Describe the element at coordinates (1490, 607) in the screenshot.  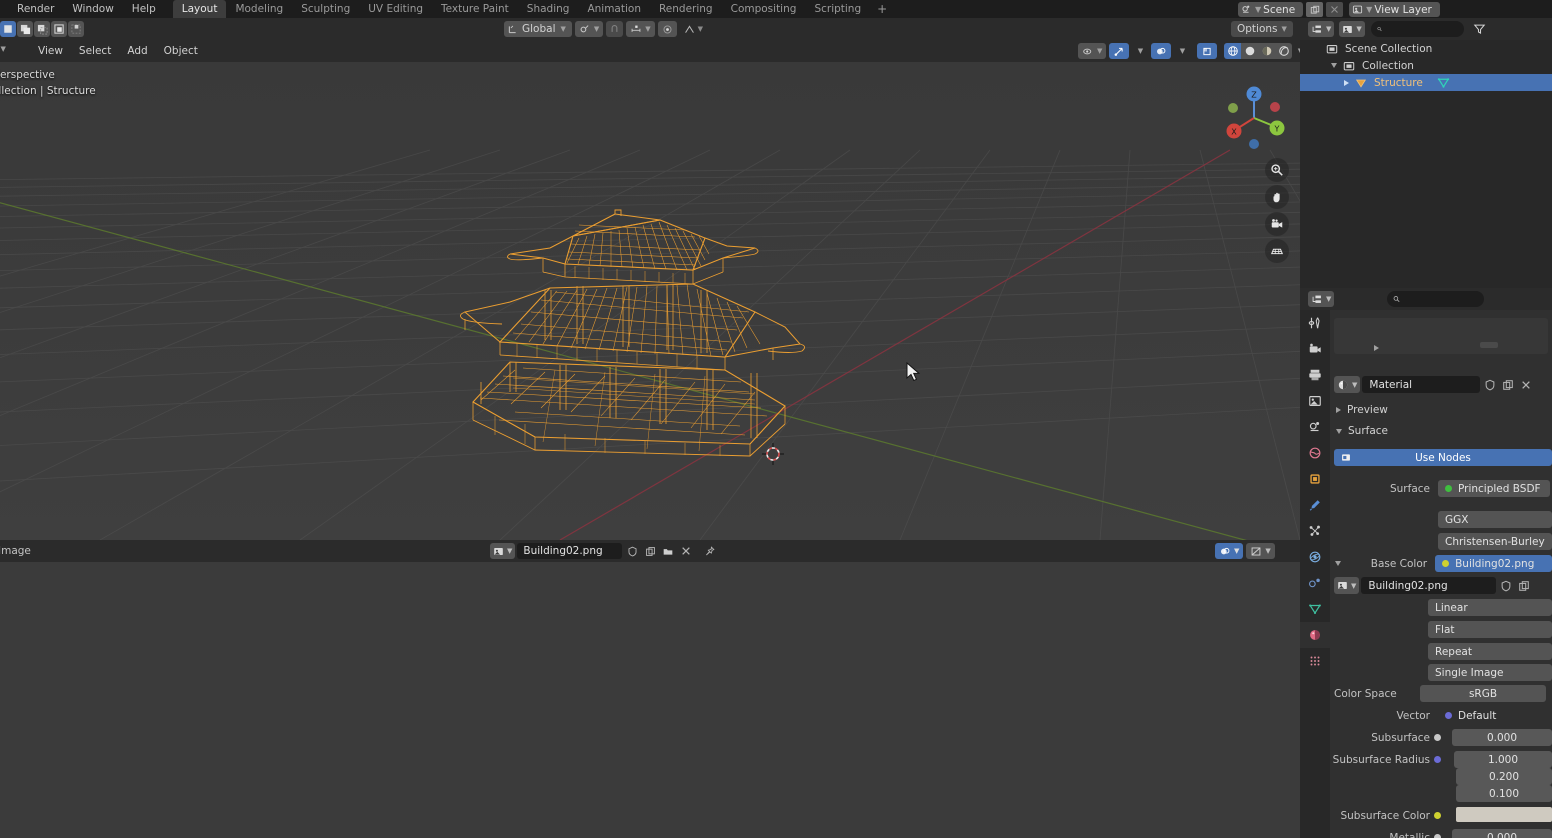
I see `row-interpolation-value: Linear` at that location.